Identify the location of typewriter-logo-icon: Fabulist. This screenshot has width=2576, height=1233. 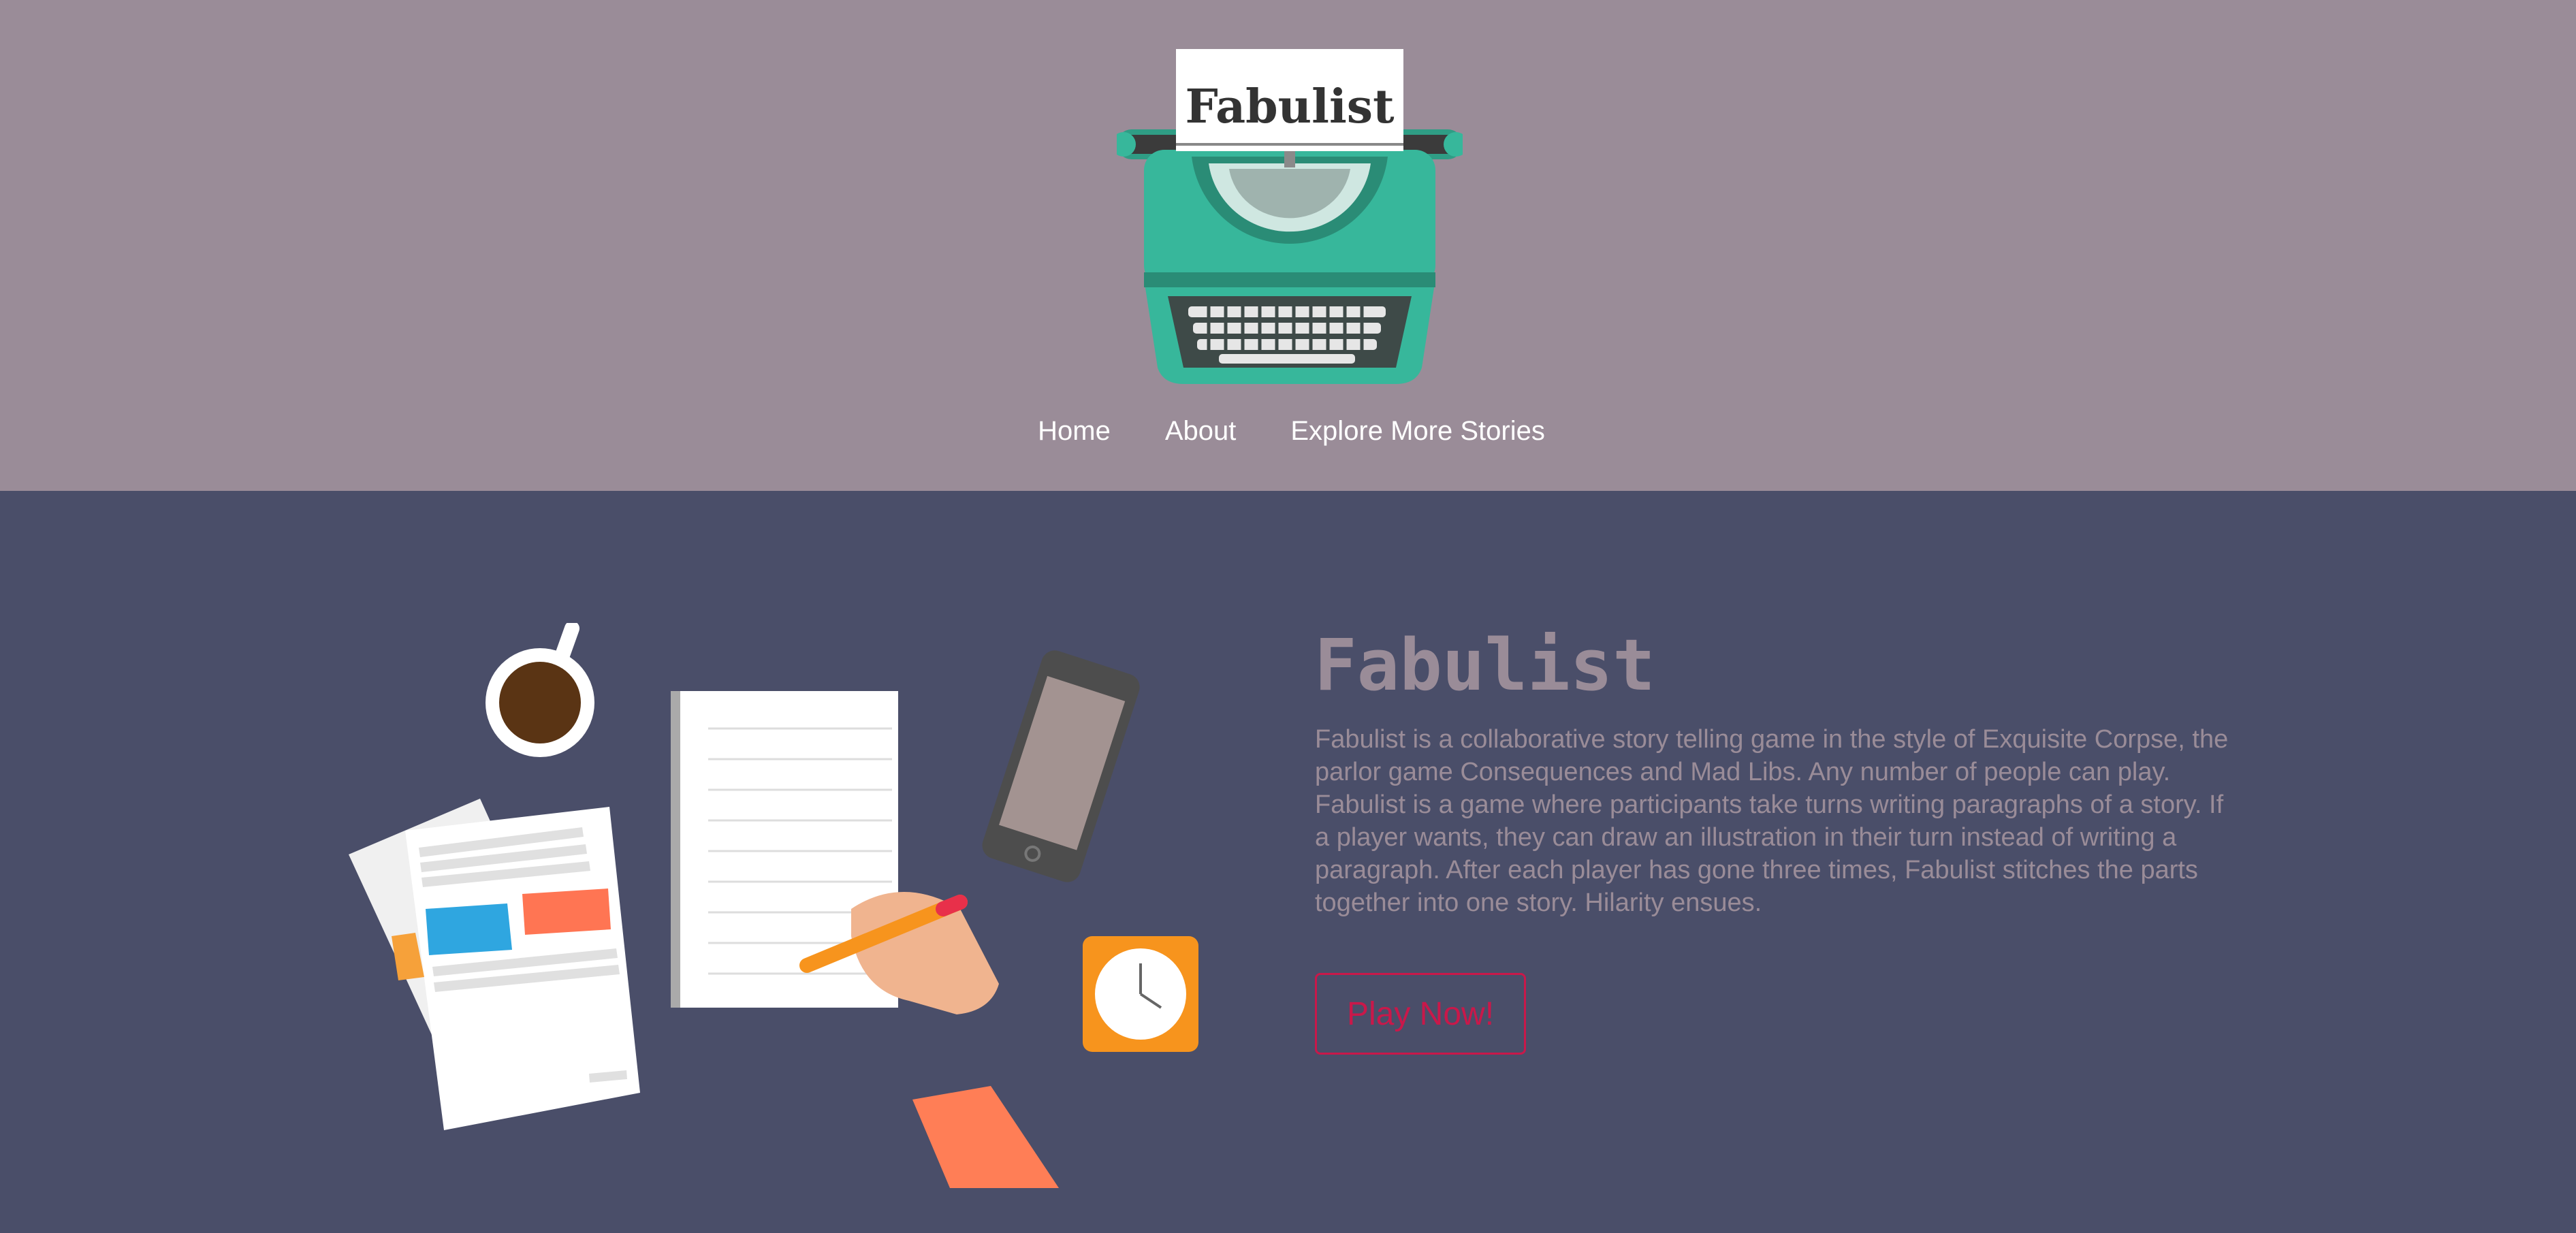
(1290, 218).